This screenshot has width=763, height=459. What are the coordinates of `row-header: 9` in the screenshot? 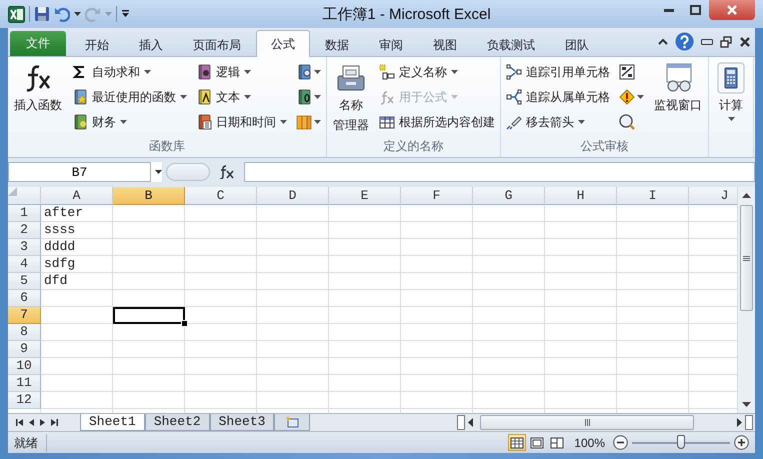 It's located at (24, 349).